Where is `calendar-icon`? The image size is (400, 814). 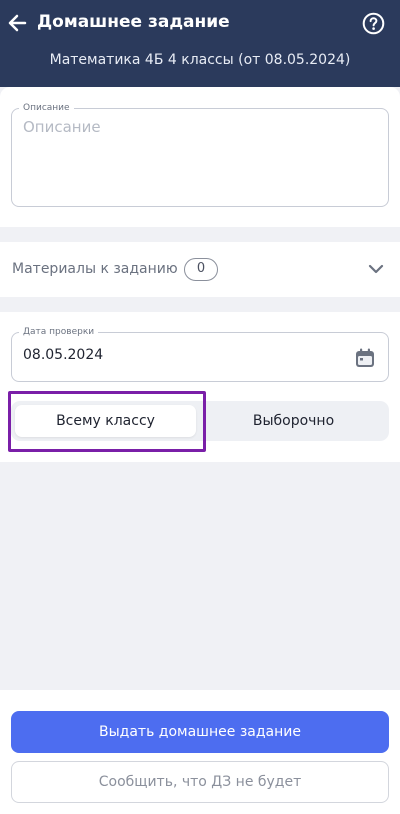
calendar-icon is located at coordinates (365, 357).